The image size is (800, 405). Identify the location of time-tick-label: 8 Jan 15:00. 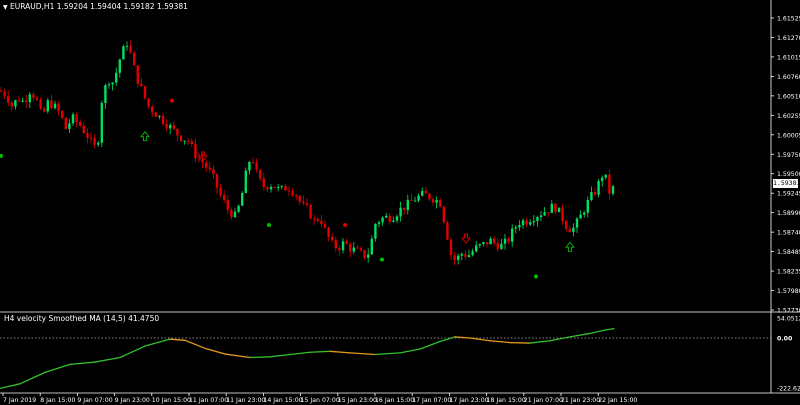
(57, 400).